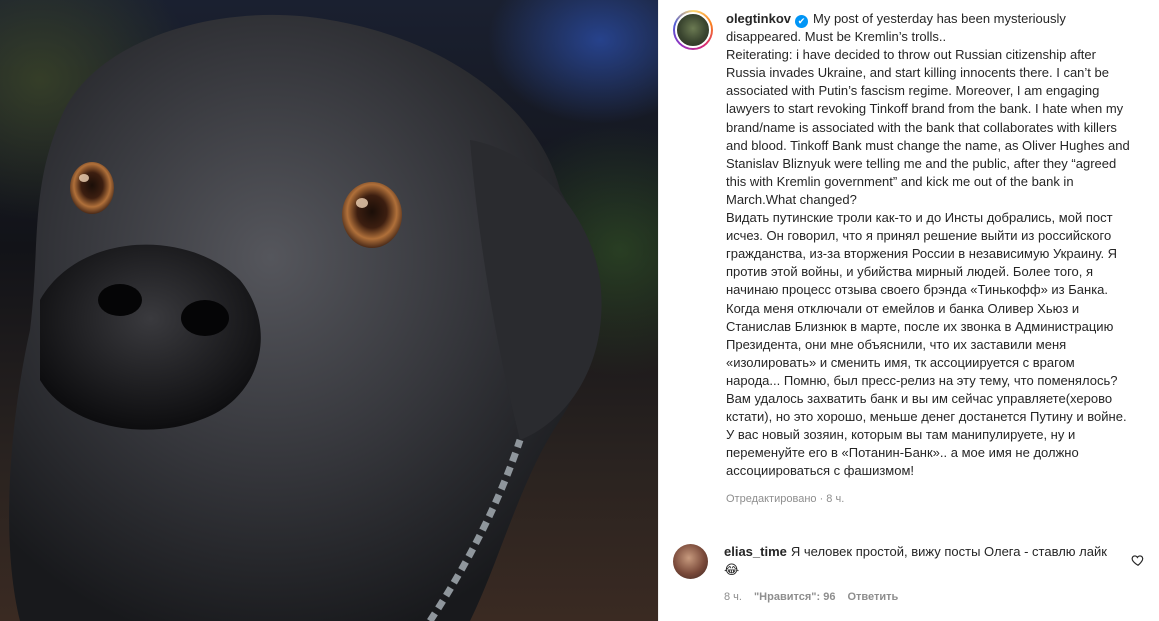 The width and height of the screenshot is (1159, 621). What do you see at coordinates (872, 597) in the screenshot?
I see `reply-button: Ответить` at bounding box center [872, 597].